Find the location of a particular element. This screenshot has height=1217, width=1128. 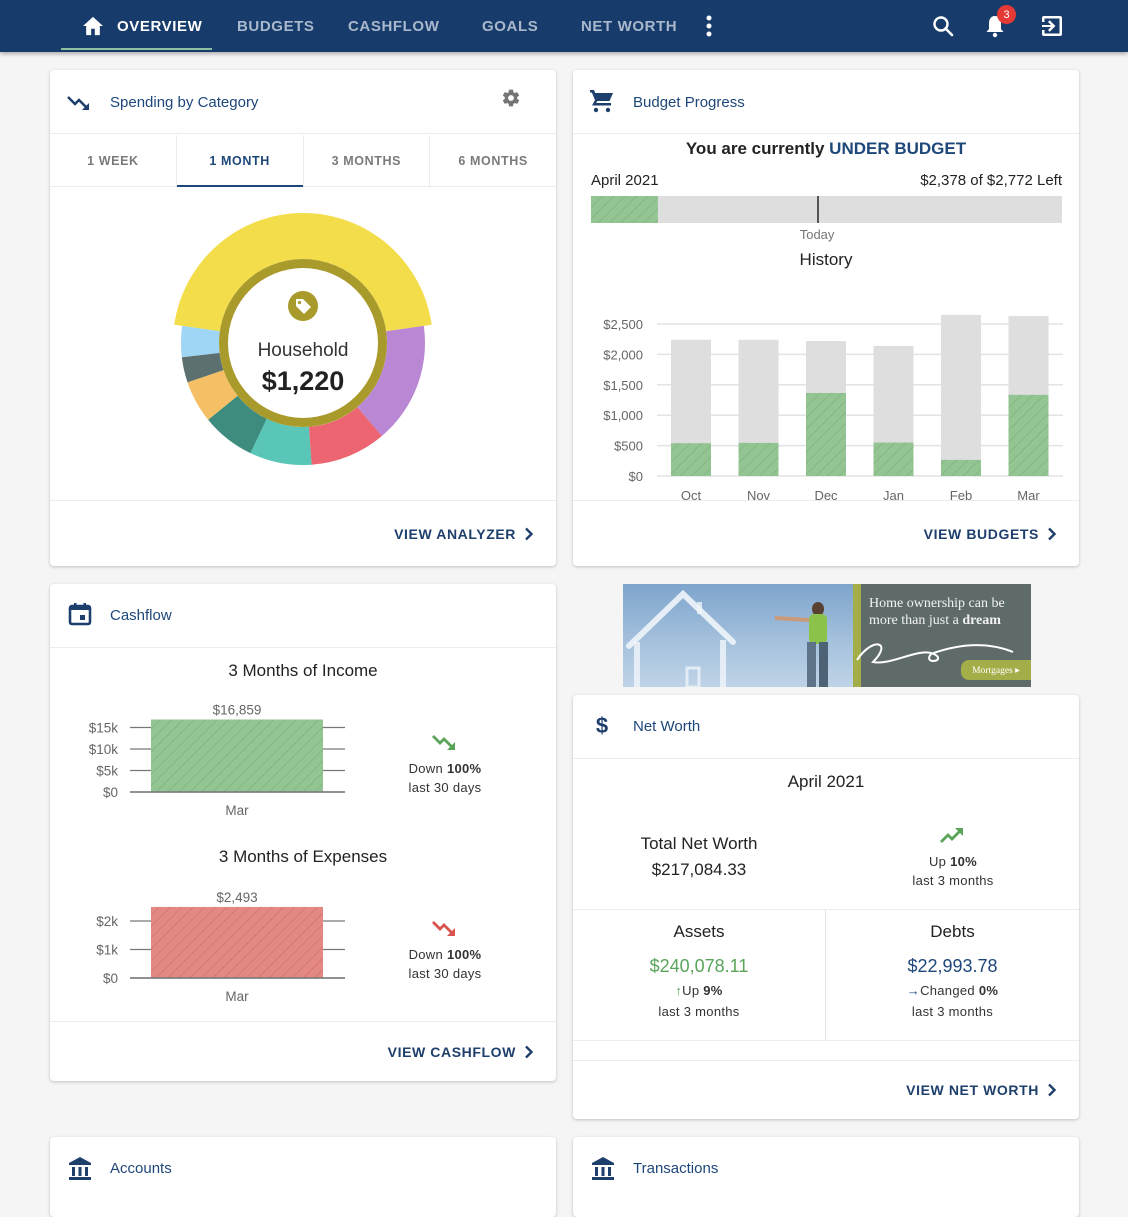

search-icon is located at coordinates (943, 26).